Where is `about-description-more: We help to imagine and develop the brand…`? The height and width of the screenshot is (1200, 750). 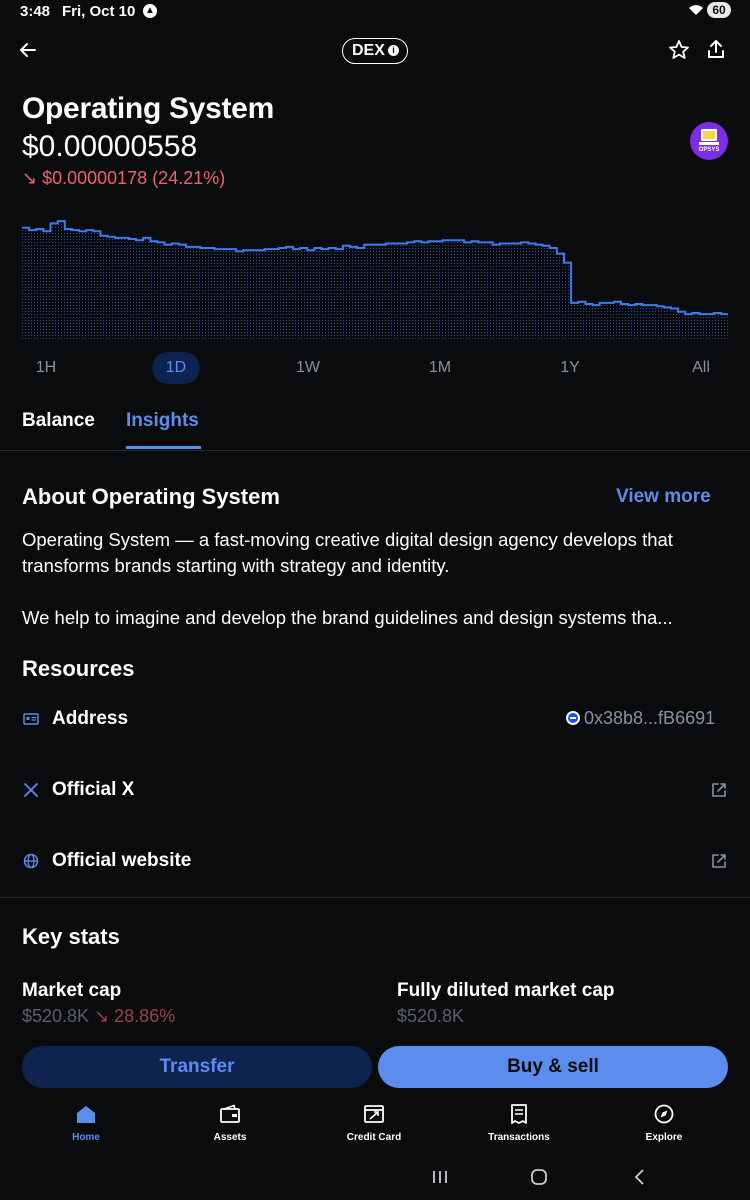
about-description-more: We help to imagine and develop the brand… is located at coordinates (347, 617).